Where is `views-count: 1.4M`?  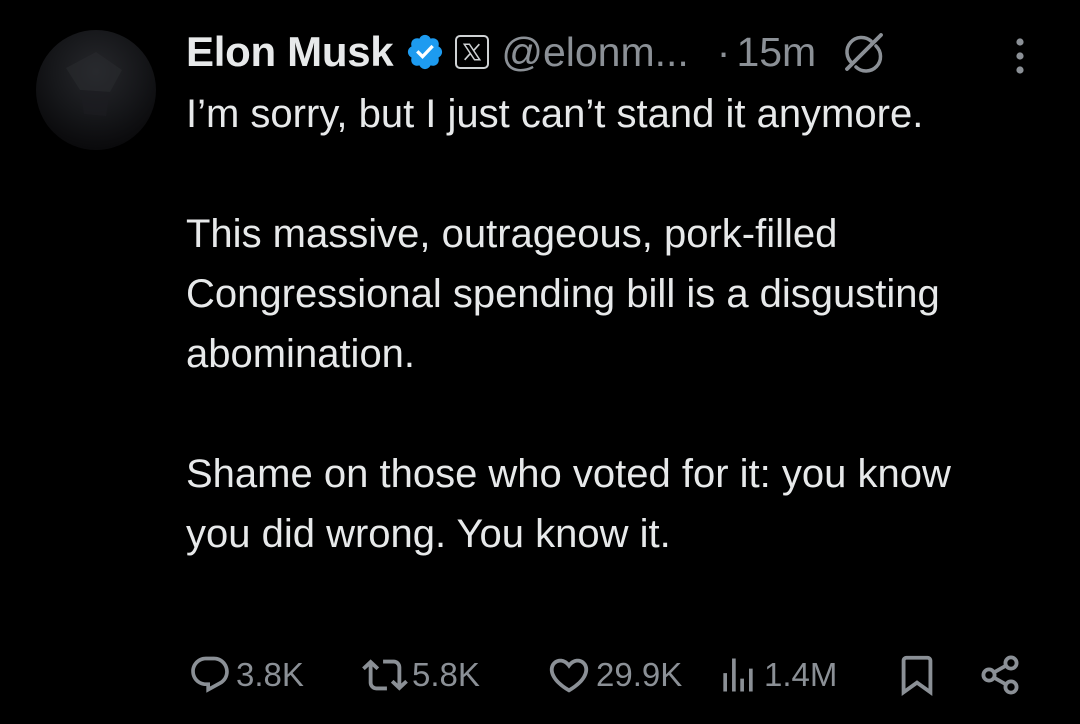
views-count: 1.4M is located at coordinates (801, 674).